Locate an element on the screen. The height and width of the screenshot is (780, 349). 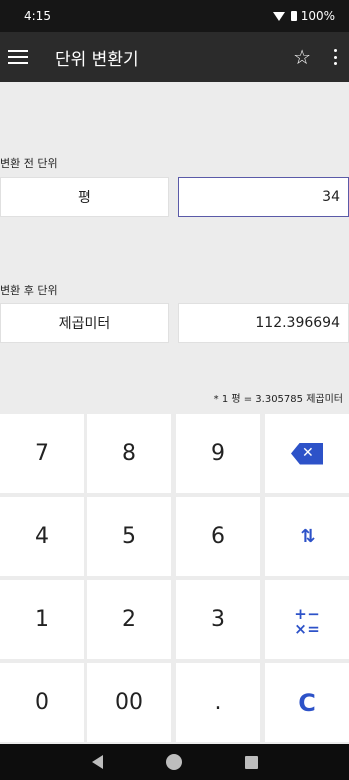
swap-icon: ⇅ is located at coordinates (307, 536).